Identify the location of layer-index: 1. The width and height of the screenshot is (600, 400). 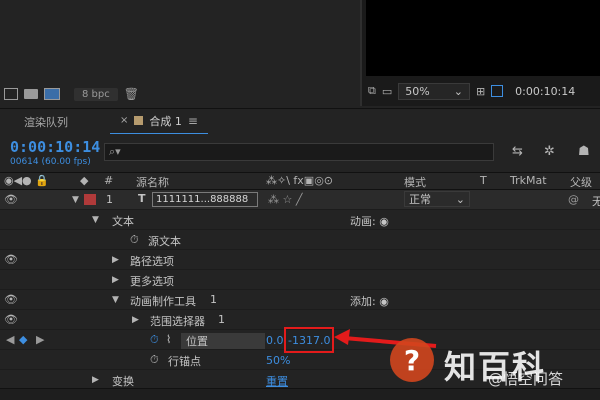
(109, 199).